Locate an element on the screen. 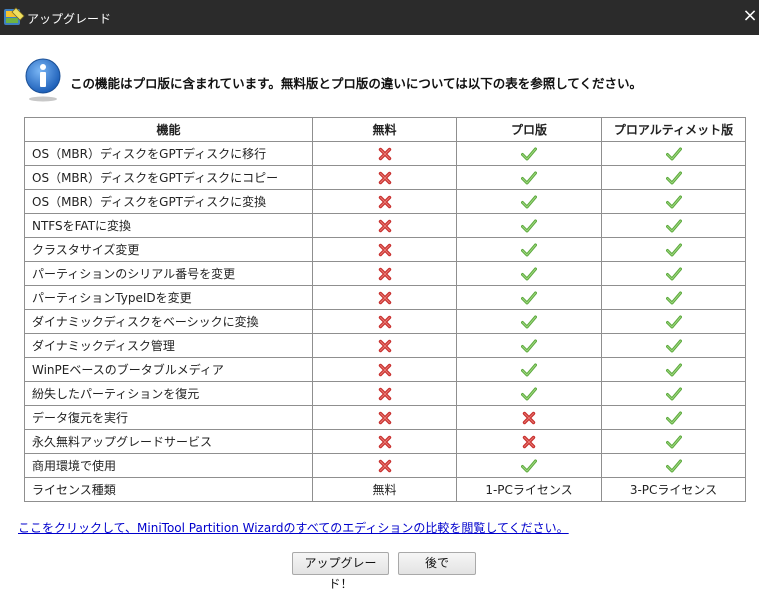 This screenshot has width=759, height=595. later-button: 後で is located at coordinates (437, 563).